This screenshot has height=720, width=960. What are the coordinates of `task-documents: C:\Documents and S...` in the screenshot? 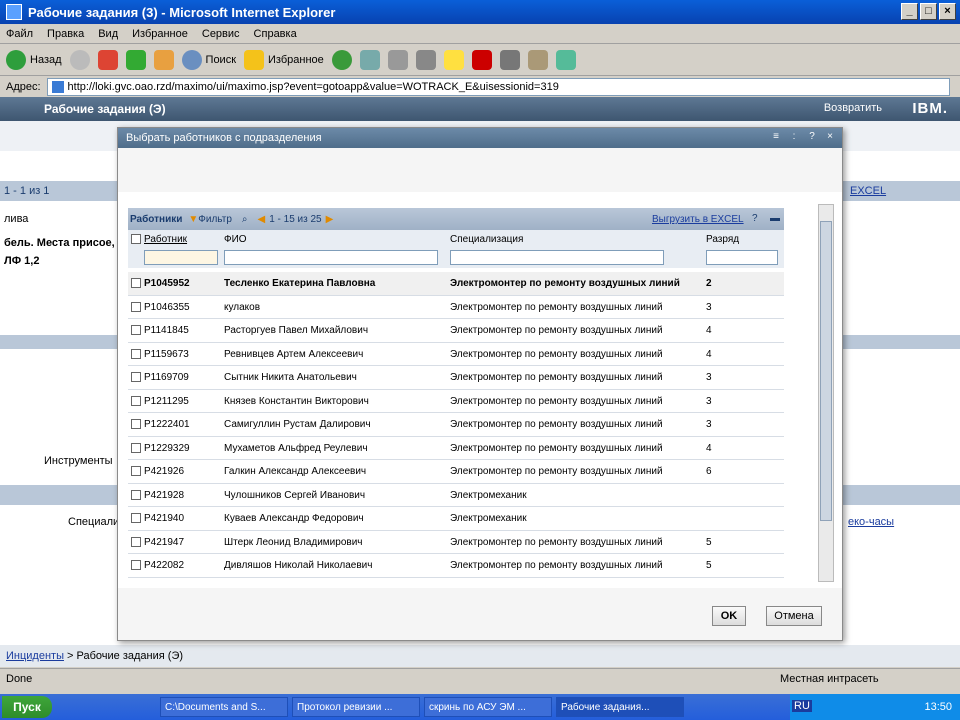 It's located at (224, 707).